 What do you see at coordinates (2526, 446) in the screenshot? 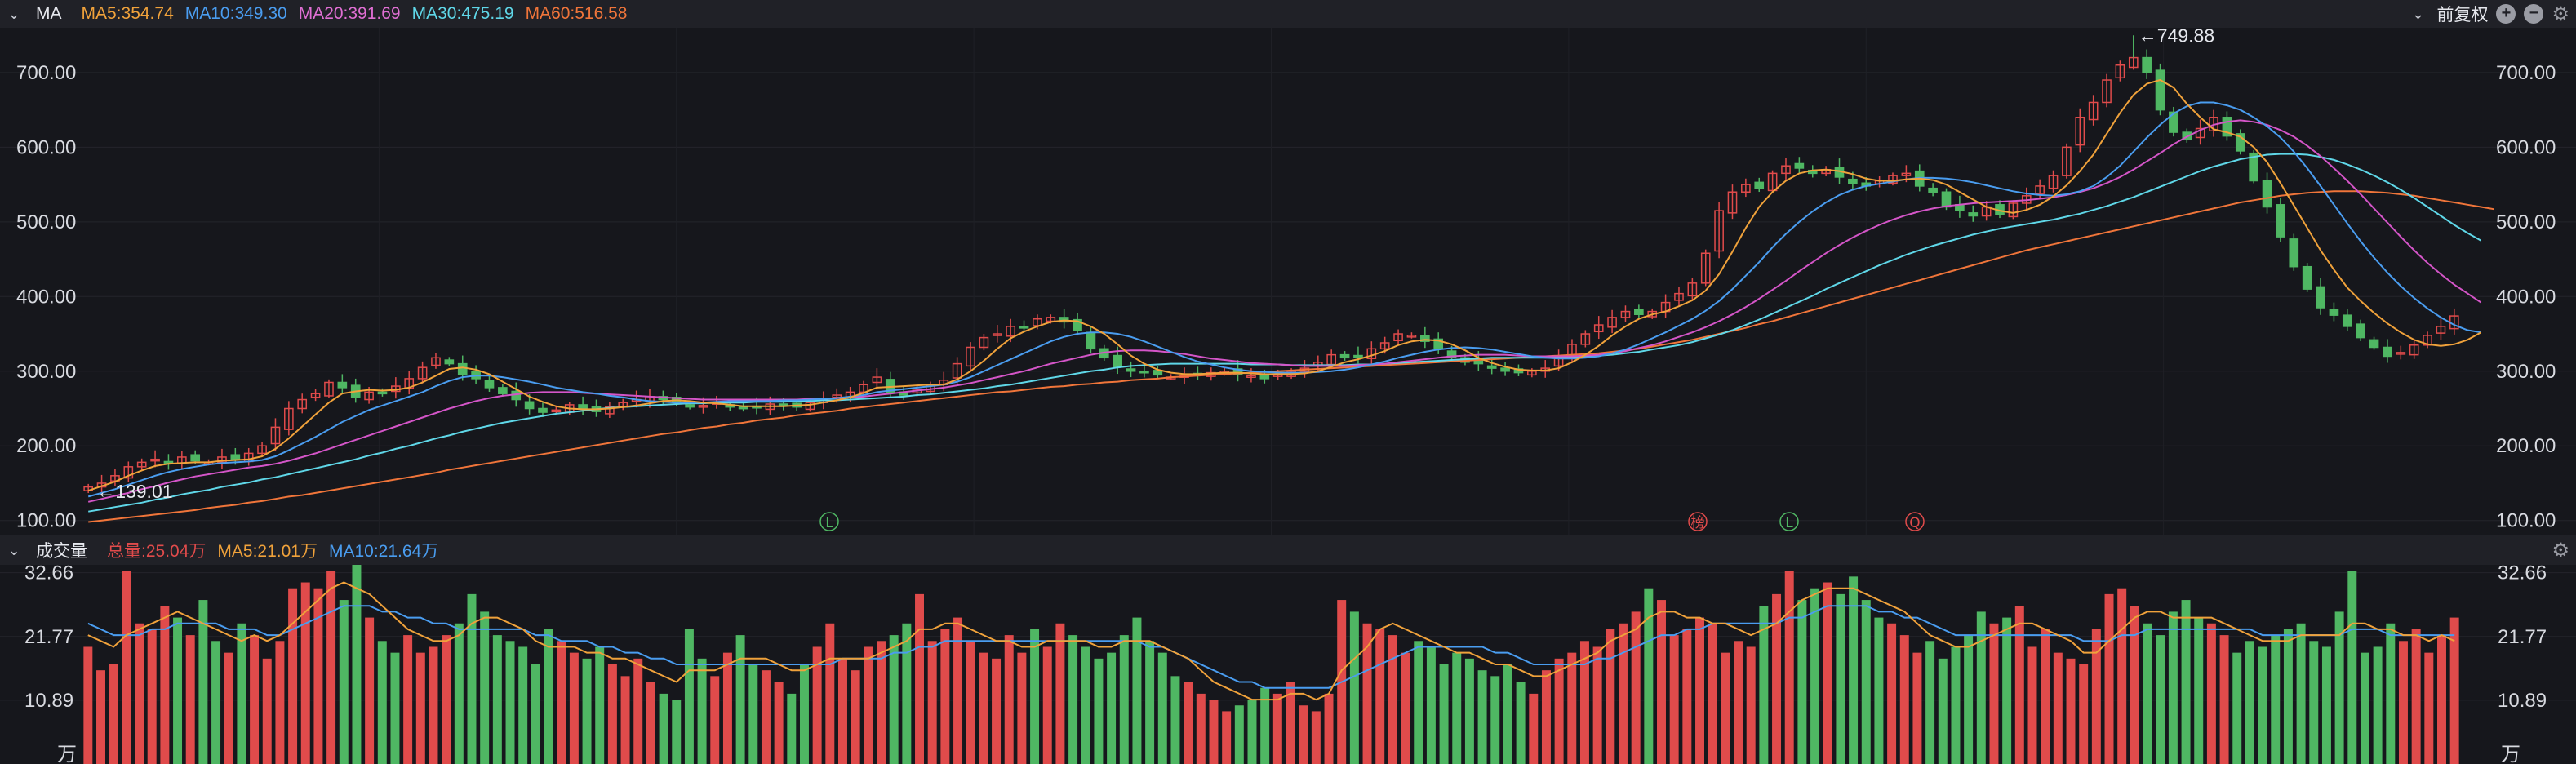
I see `y-tick-label-right: 200.00` at bounding box center [2526, 446].